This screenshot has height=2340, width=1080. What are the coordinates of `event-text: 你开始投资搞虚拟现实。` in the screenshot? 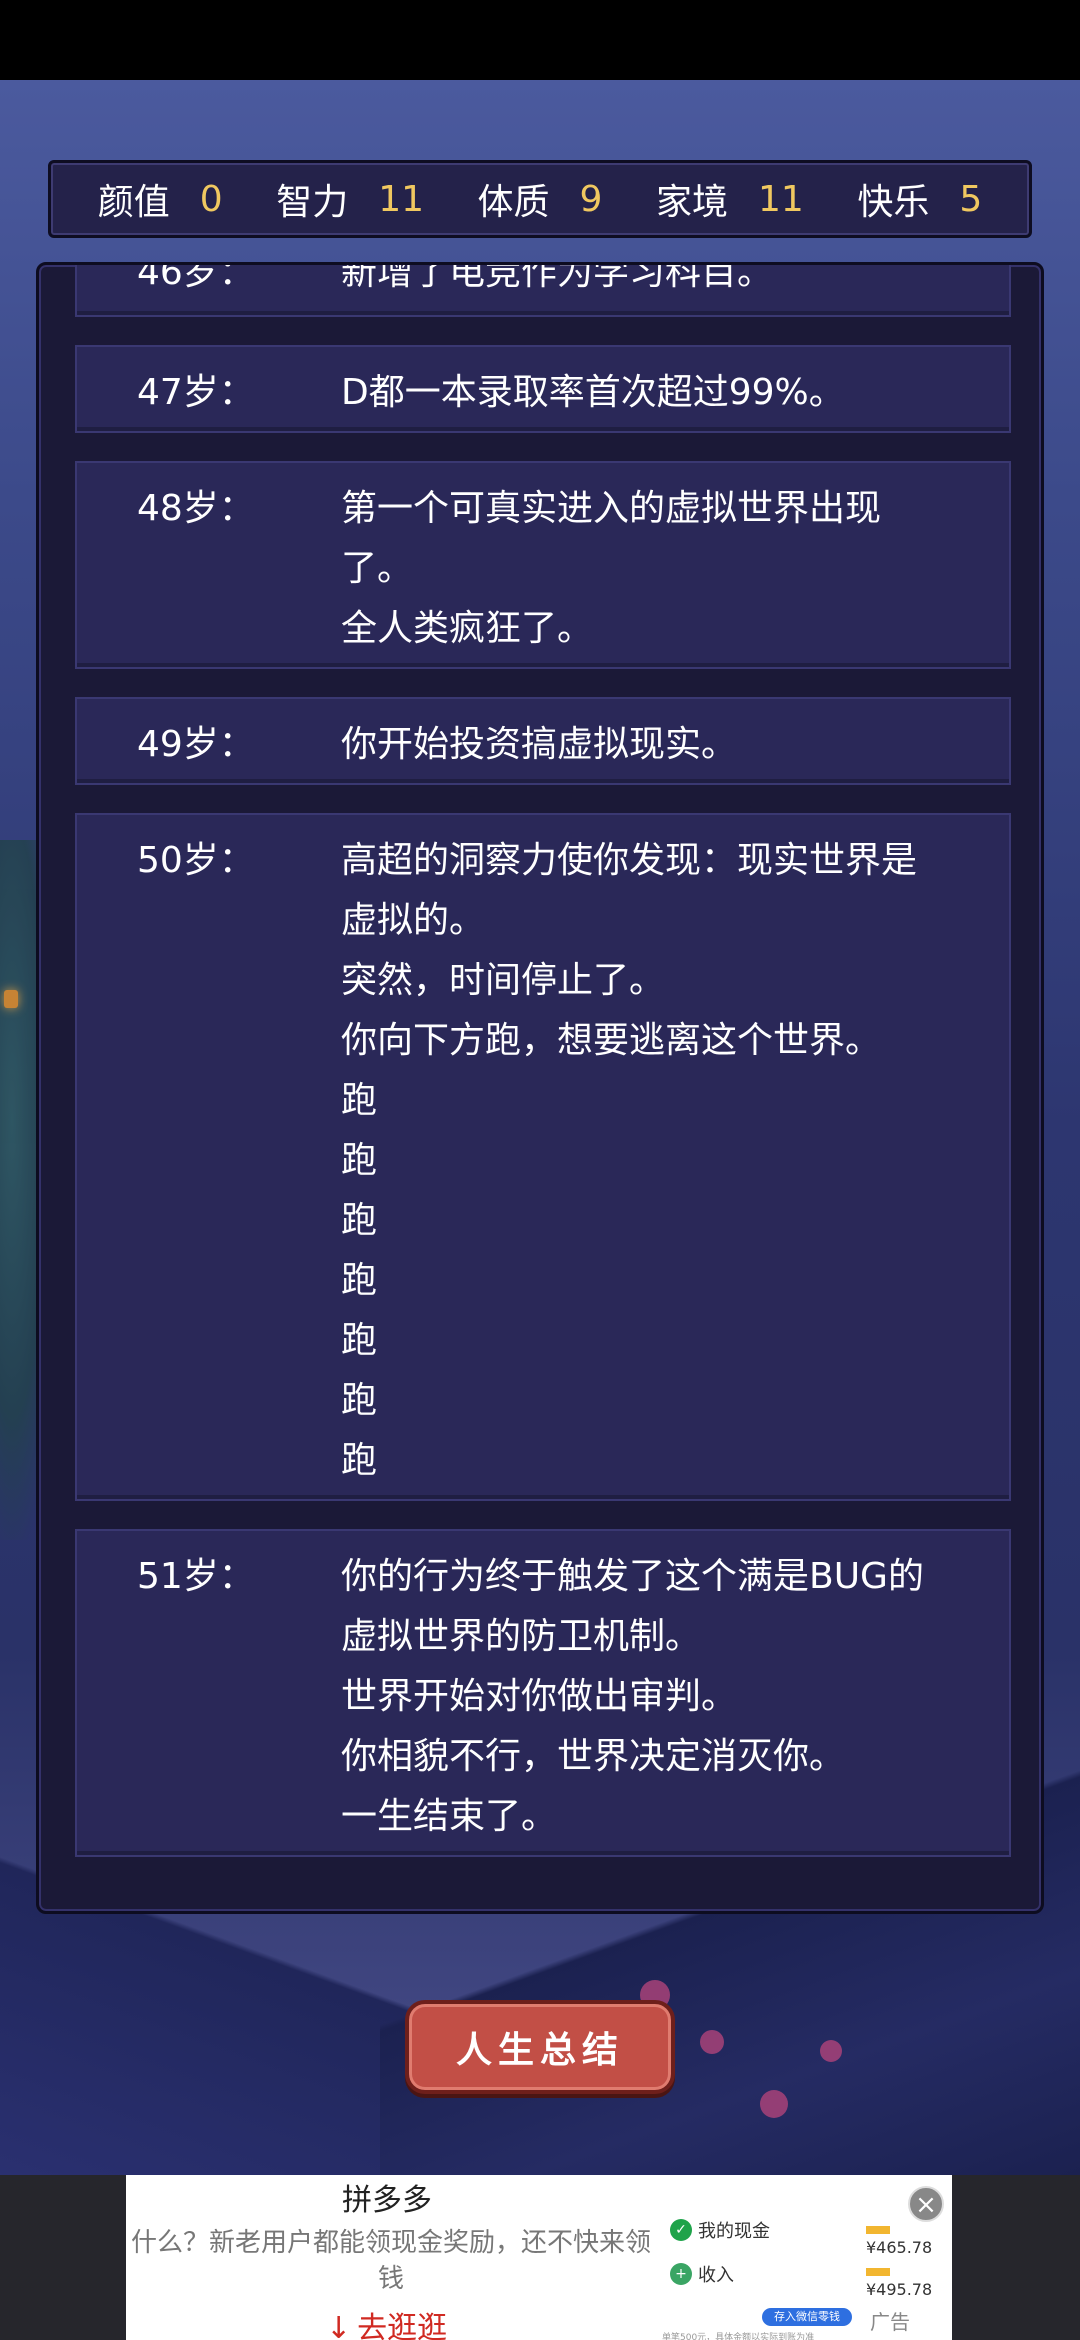 It's located at (671, 745).